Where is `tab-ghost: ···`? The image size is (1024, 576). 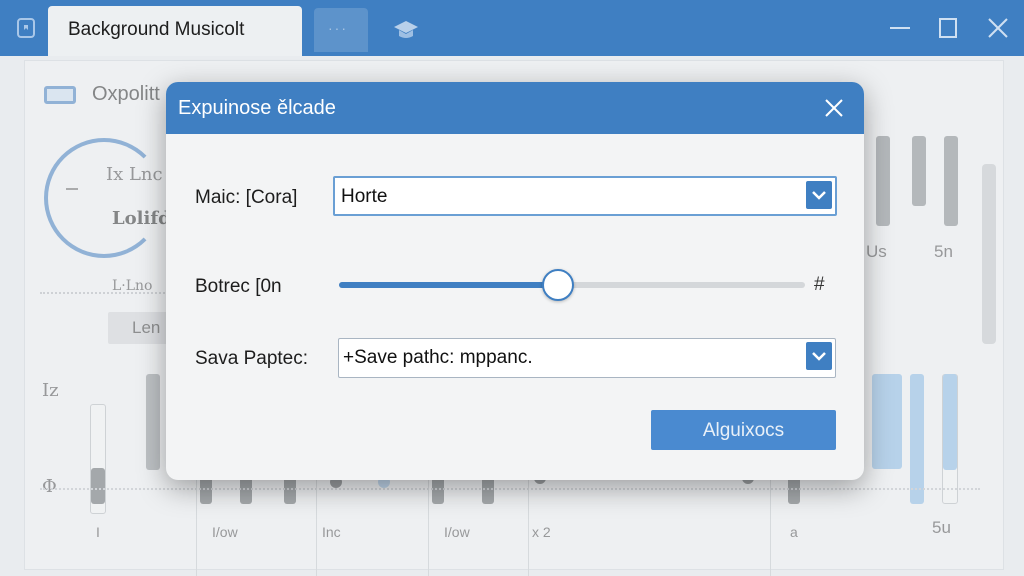 tab-ghost: ··· is located at coordinates (341, 30).